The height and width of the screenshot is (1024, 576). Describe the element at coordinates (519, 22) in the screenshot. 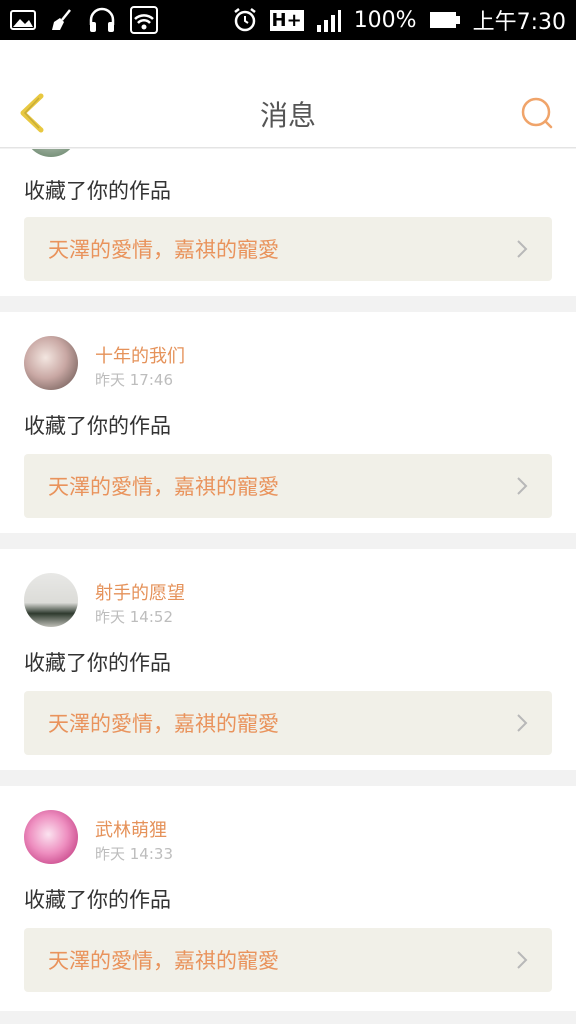

I see `clock: 上午7:30` at that location.